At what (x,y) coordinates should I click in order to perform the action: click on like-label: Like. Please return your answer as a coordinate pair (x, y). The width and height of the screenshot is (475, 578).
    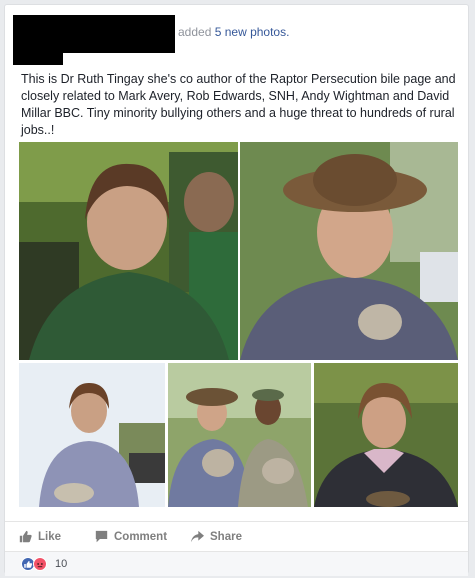
    Looking at the image, I should click on (50, 536).